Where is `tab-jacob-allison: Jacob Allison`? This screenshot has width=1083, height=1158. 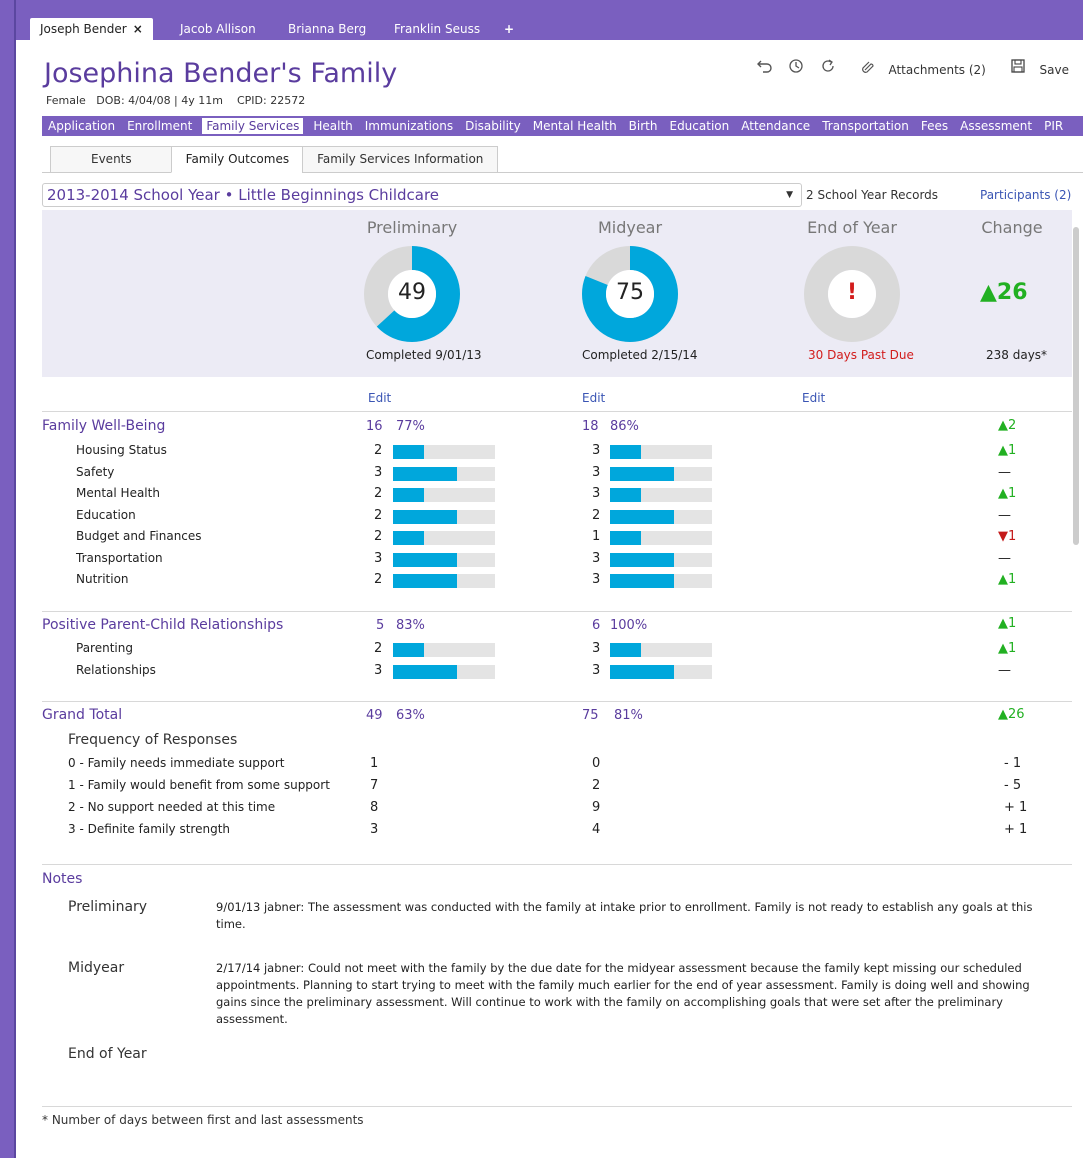 tab-jacob-allison: Jacob Allison is located at coordinates (218, 29).